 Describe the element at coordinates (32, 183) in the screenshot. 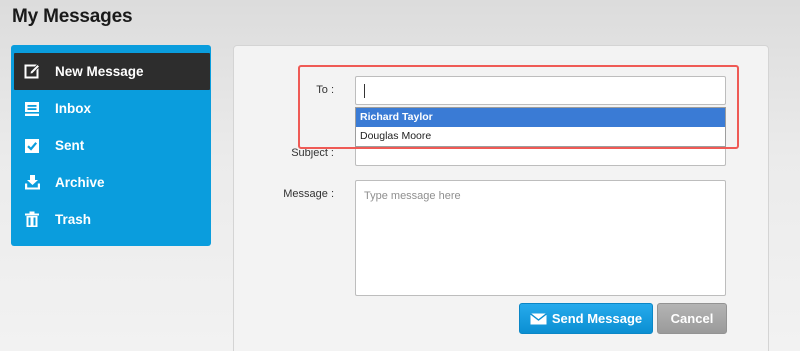

I see `archive-download-icon` at that location.